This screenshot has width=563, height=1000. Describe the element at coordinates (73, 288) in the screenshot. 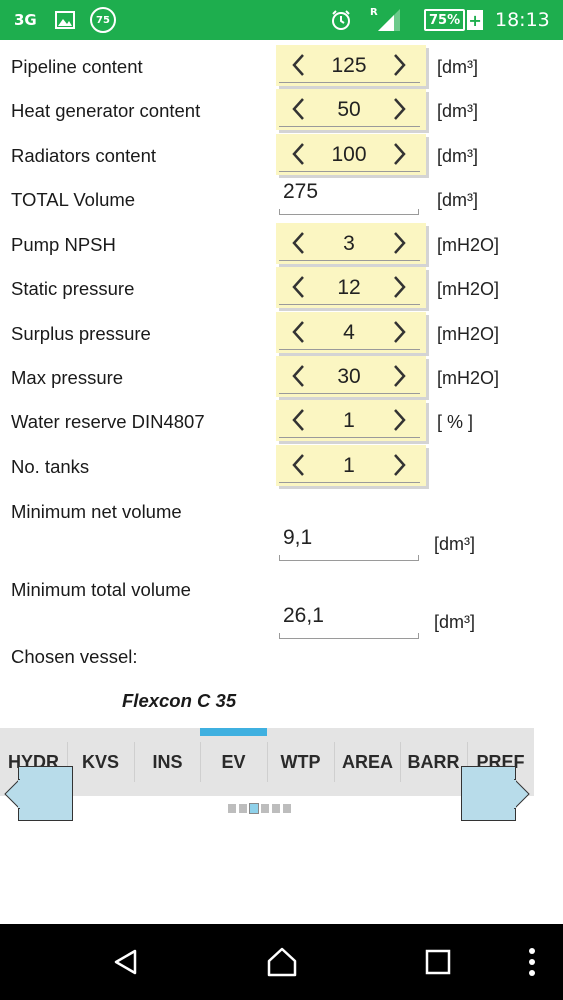

I see `static-pressure-label: Static pressure` at that location.